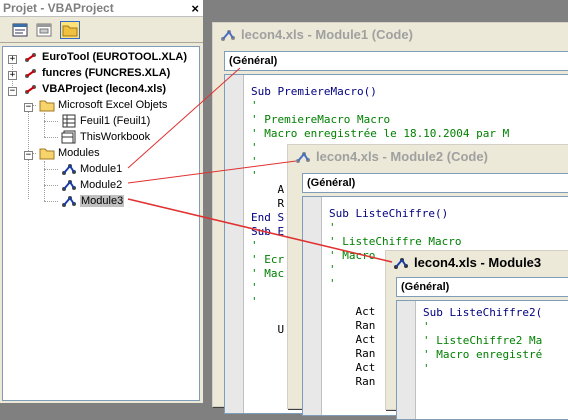  I want to click on object-combo-module3: (Général), so click(482, 287).